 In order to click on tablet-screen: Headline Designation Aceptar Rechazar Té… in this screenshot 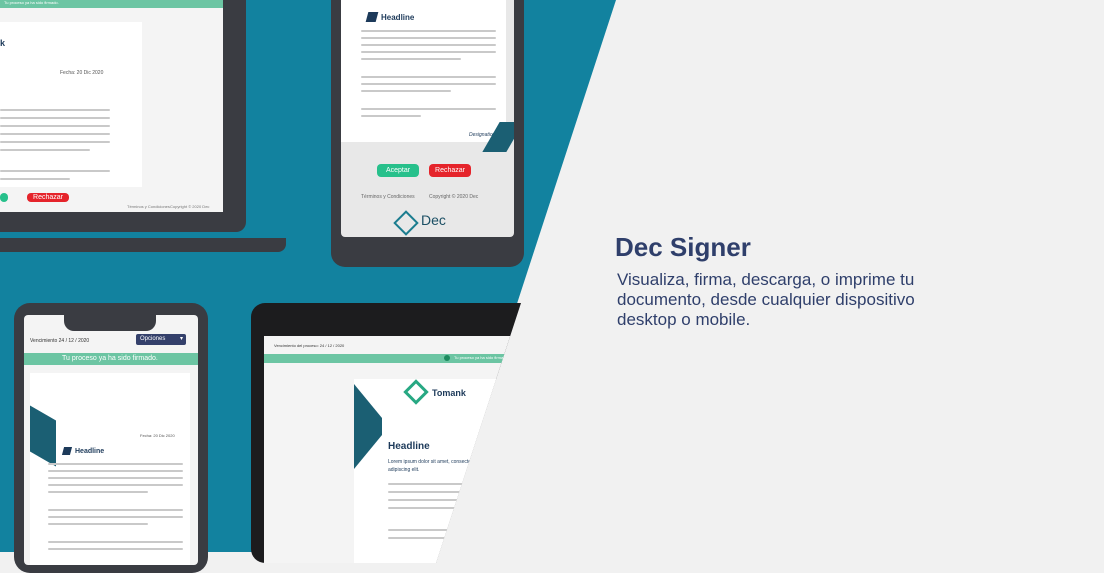, I will do `click(427, 118)`.